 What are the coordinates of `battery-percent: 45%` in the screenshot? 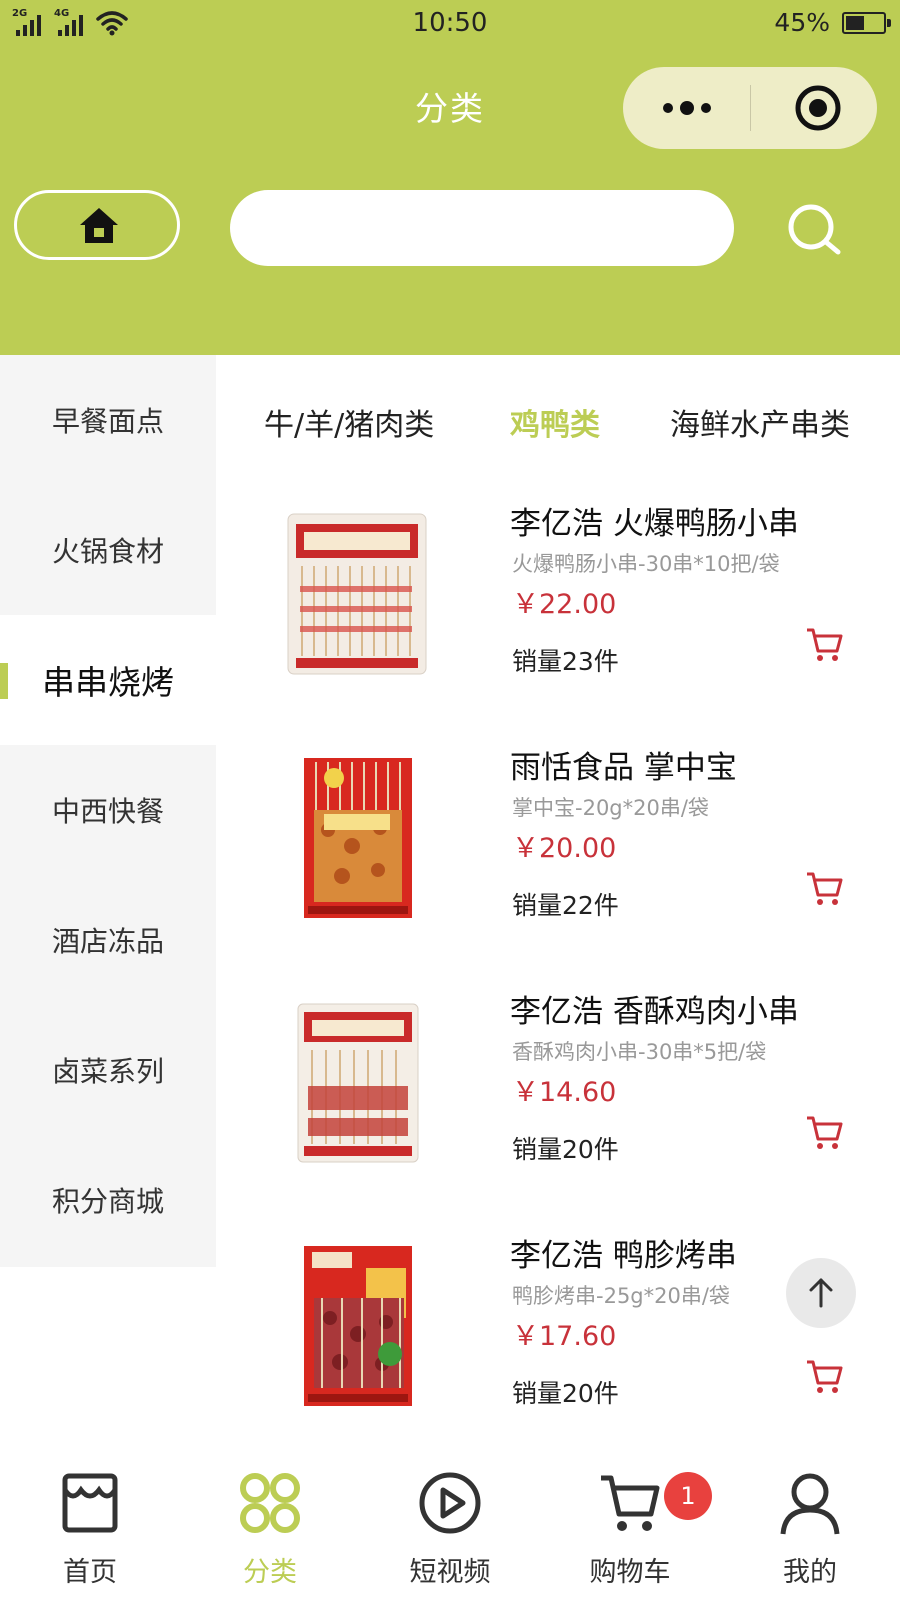 It's located at (802, 22).